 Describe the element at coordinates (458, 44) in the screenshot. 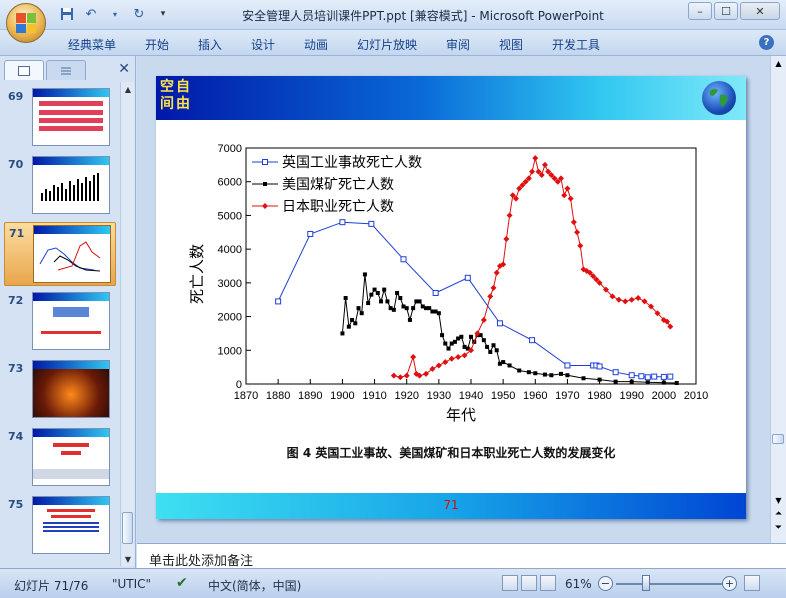

I see `tab-review: 审阅` at that location.